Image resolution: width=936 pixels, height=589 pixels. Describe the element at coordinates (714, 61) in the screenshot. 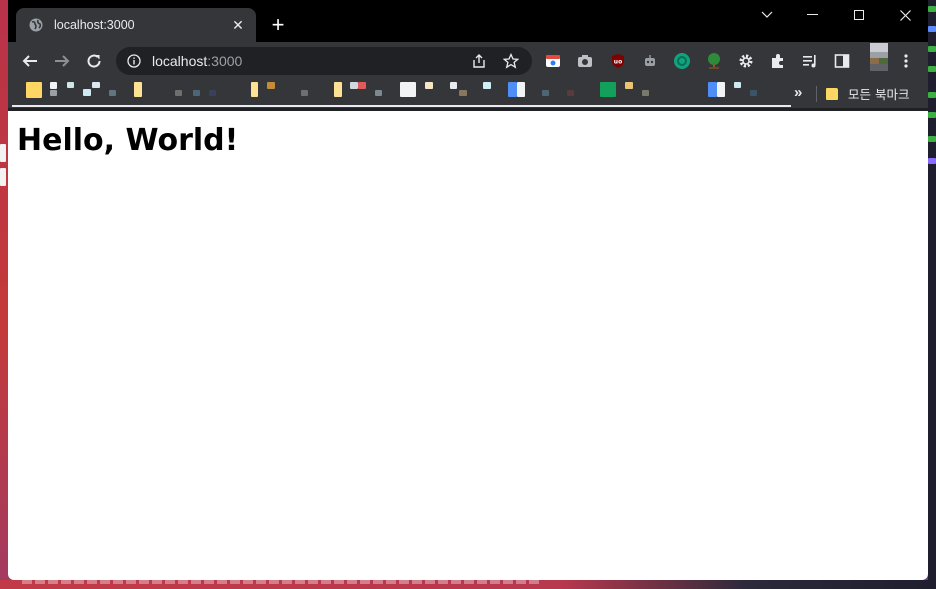

I see `tree-icon` at that location.